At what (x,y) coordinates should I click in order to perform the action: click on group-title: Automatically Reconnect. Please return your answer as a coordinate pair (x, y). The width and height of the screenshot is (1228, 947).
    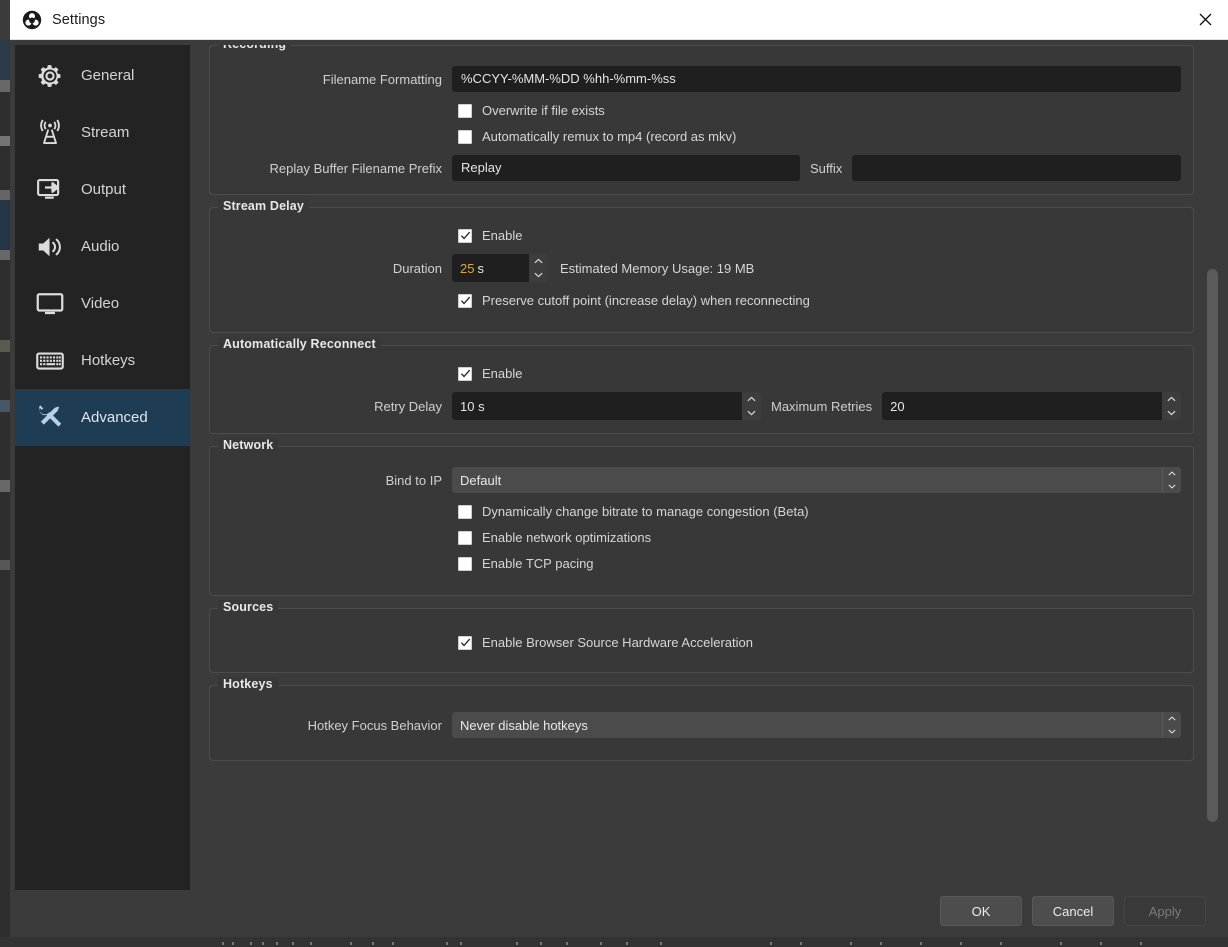
    Looking at the image, I should click on (299, 344).